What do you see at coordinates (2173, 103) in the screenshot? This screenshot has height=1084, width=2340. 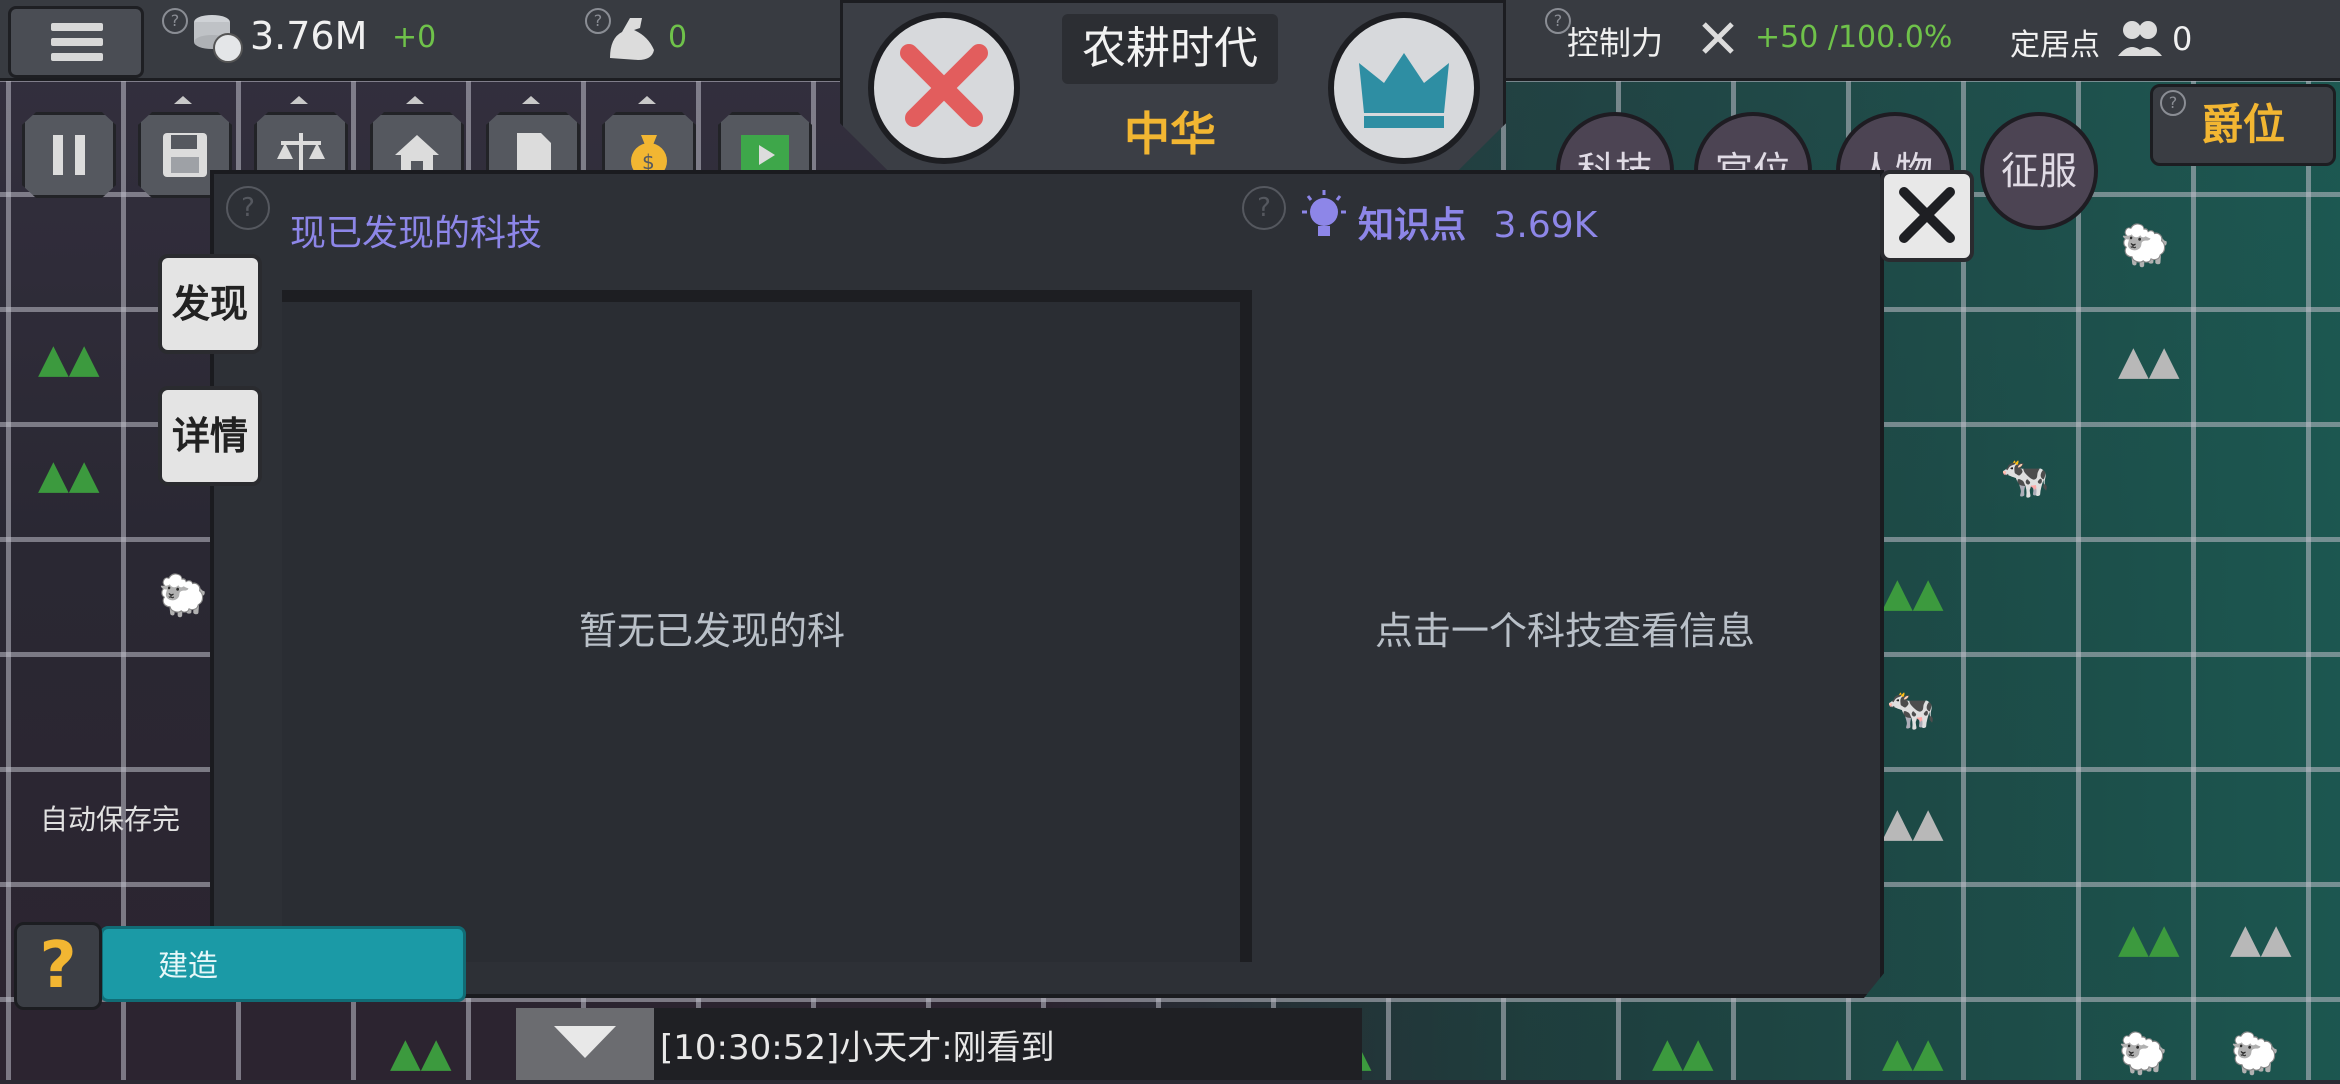 I see `rank-help-icon: ?` at bounding box center [2173, 103].